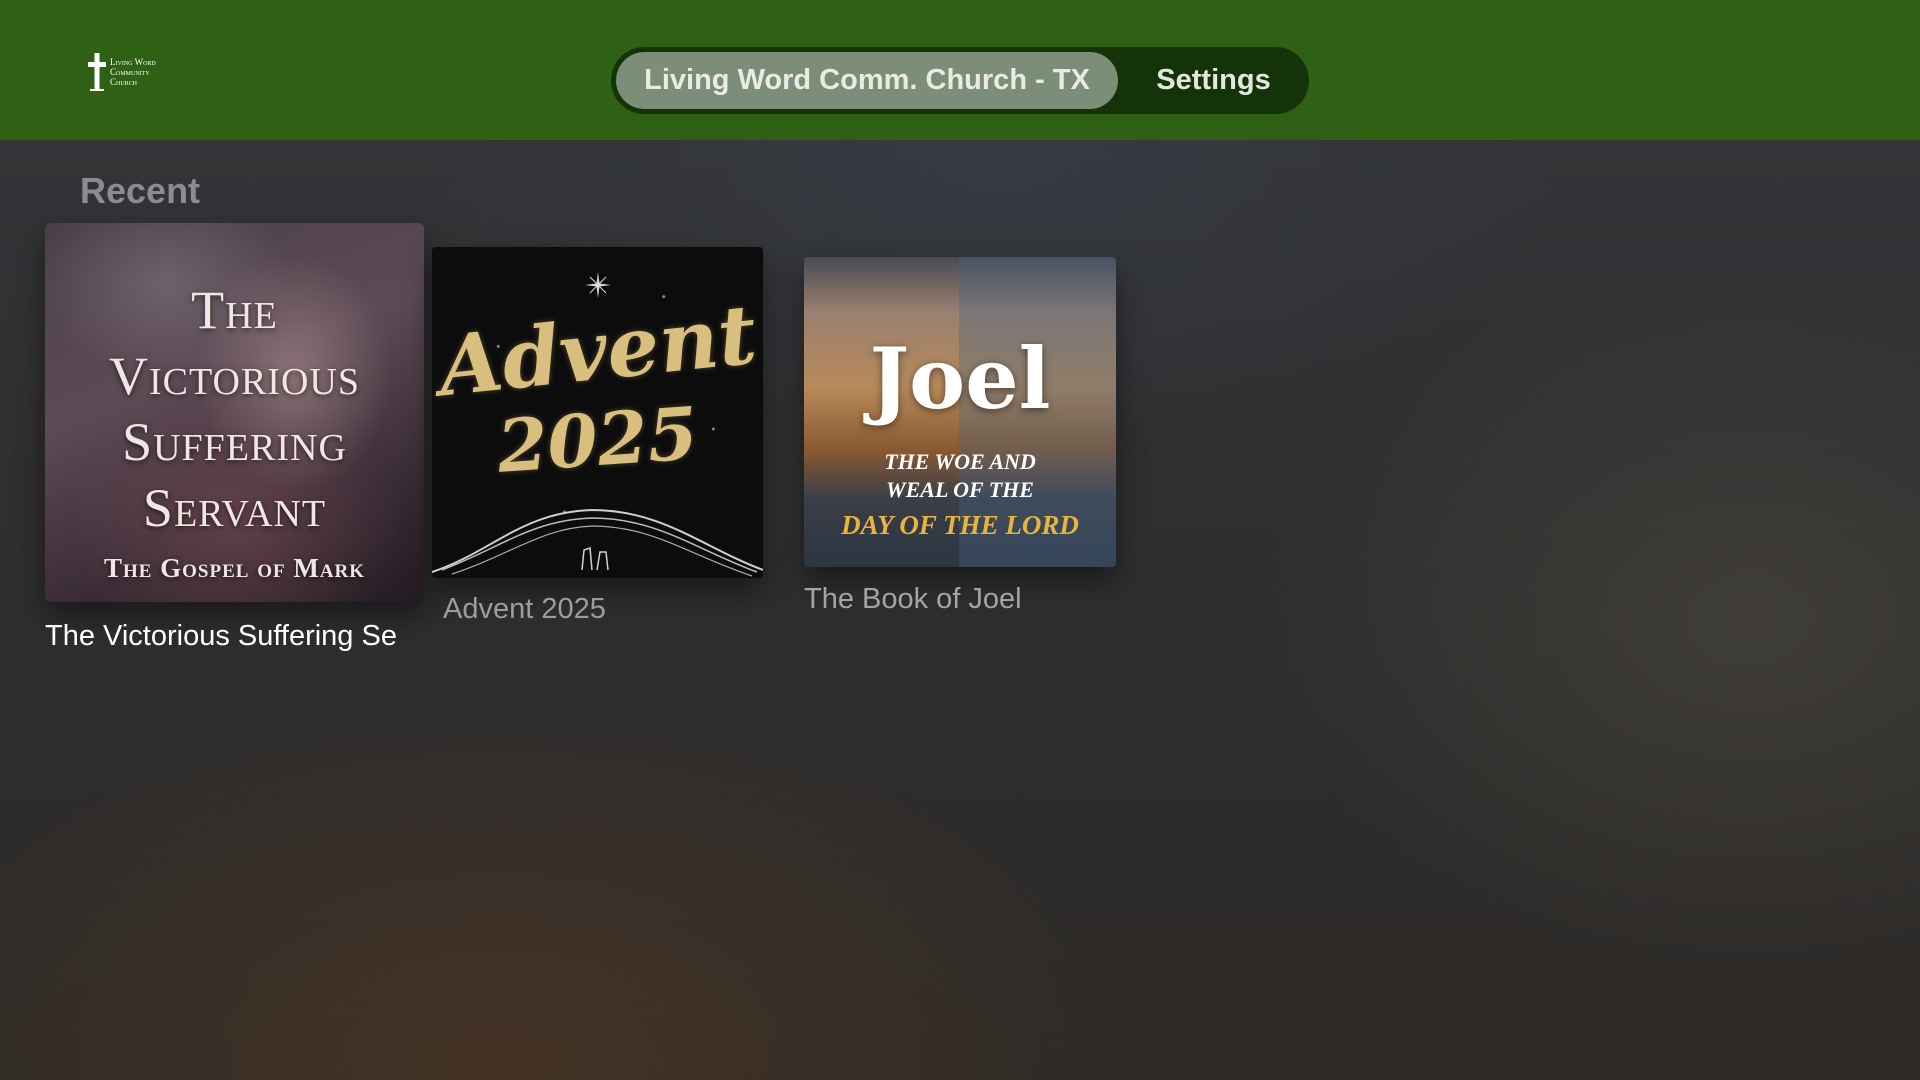 This screenshot has width=1920, height=1080. Describe the element at coordinates (960, 489) in the screenshot. I see `artwork-text: Weal of the` at that location.